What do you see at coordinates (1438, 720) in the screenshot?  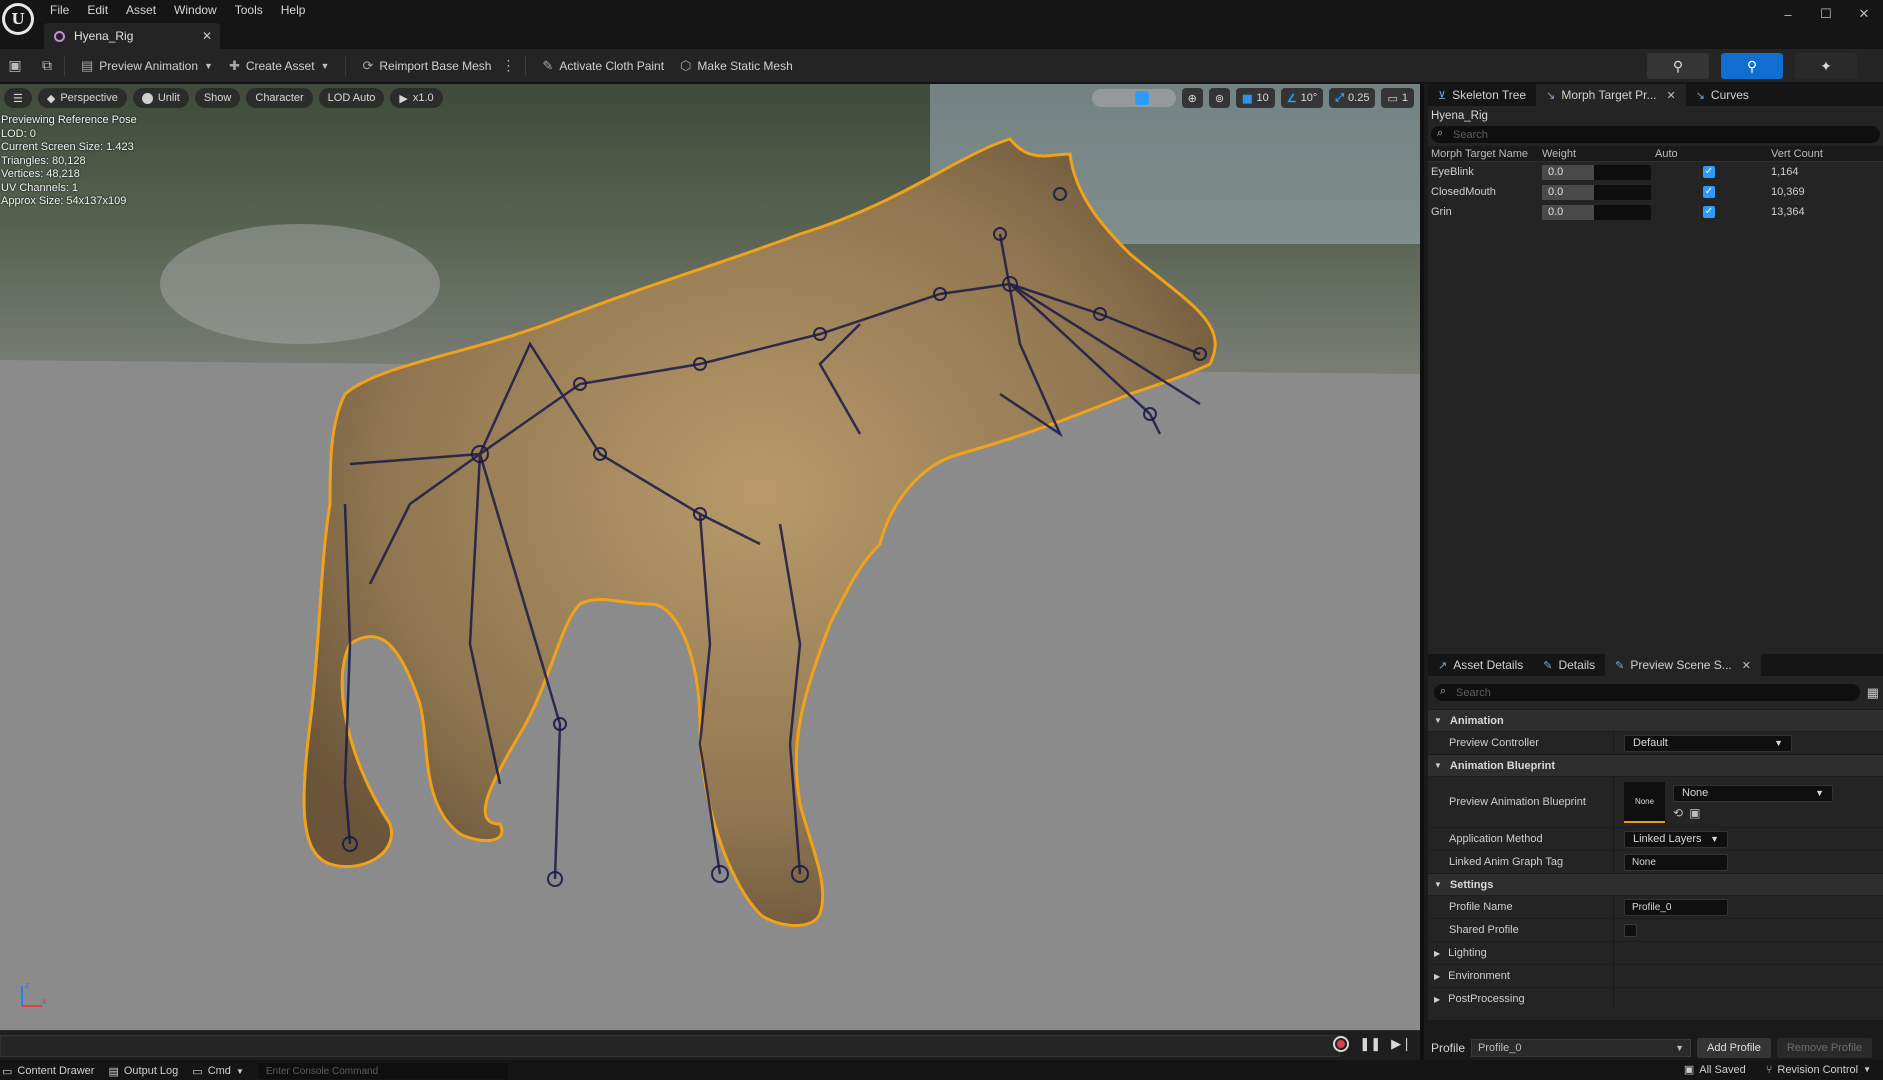 I see `chevron-down-icon: ▼` at bounding box center [1438, 720].